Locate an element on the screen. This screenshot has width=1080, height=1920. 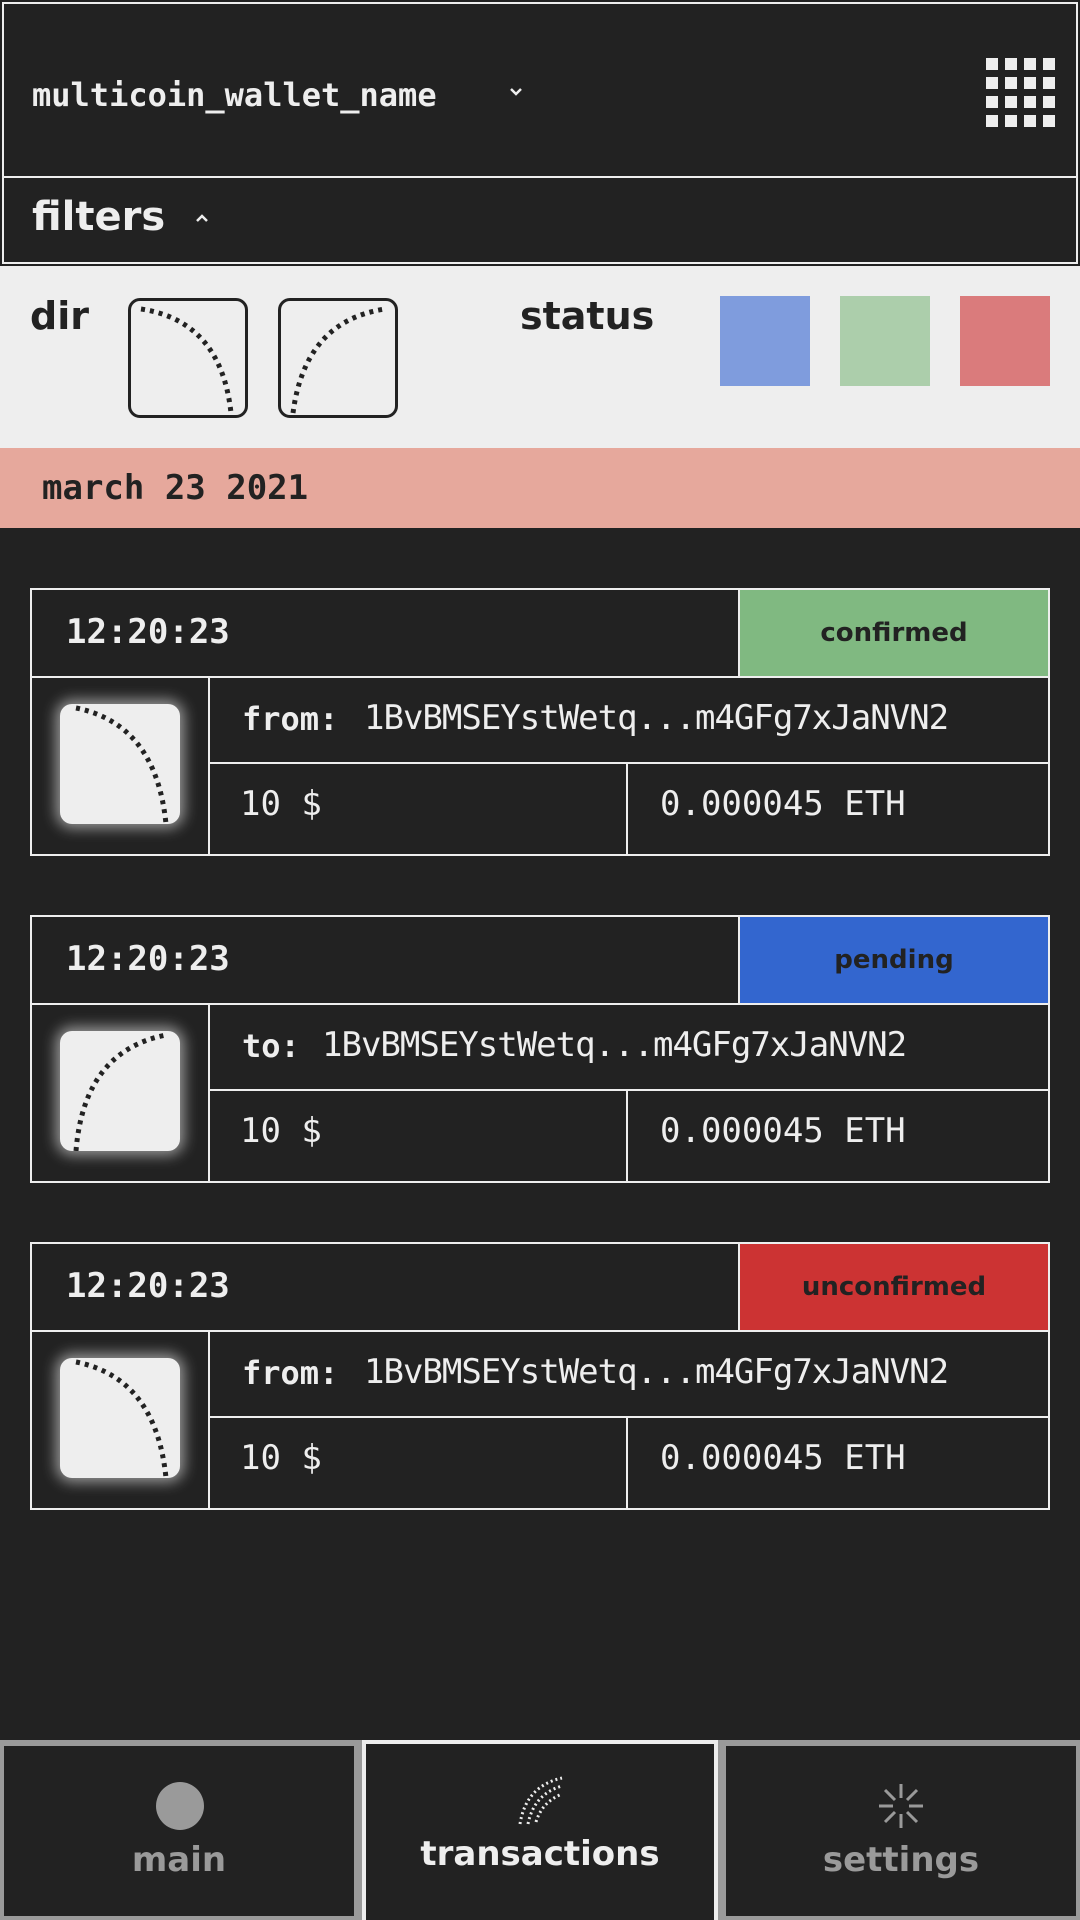
filter-panel: dir status is located at coordinates (540, 357).